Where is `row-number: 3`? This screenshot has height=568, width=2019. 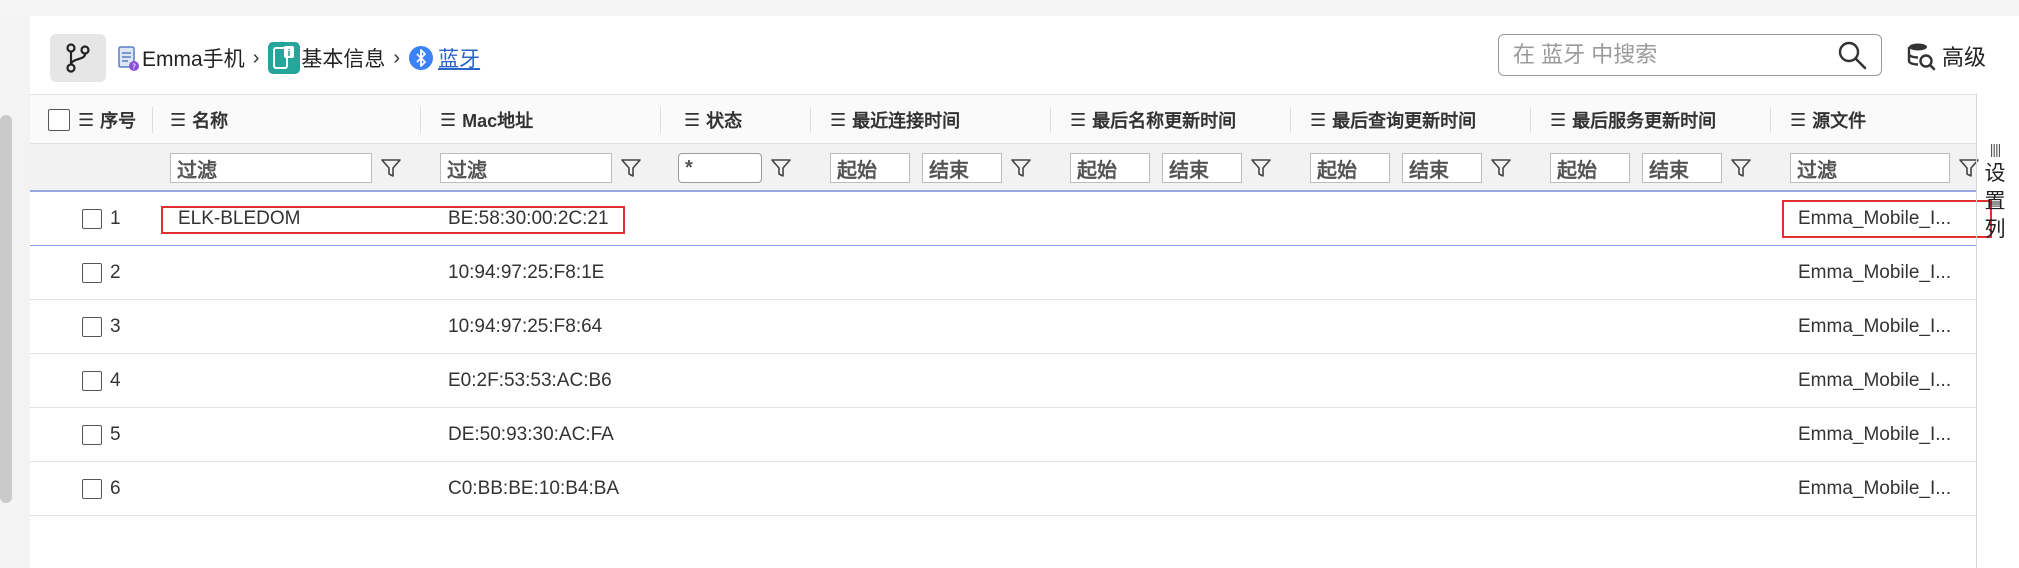 row-number: 3 is located at coordinates (115, 326).